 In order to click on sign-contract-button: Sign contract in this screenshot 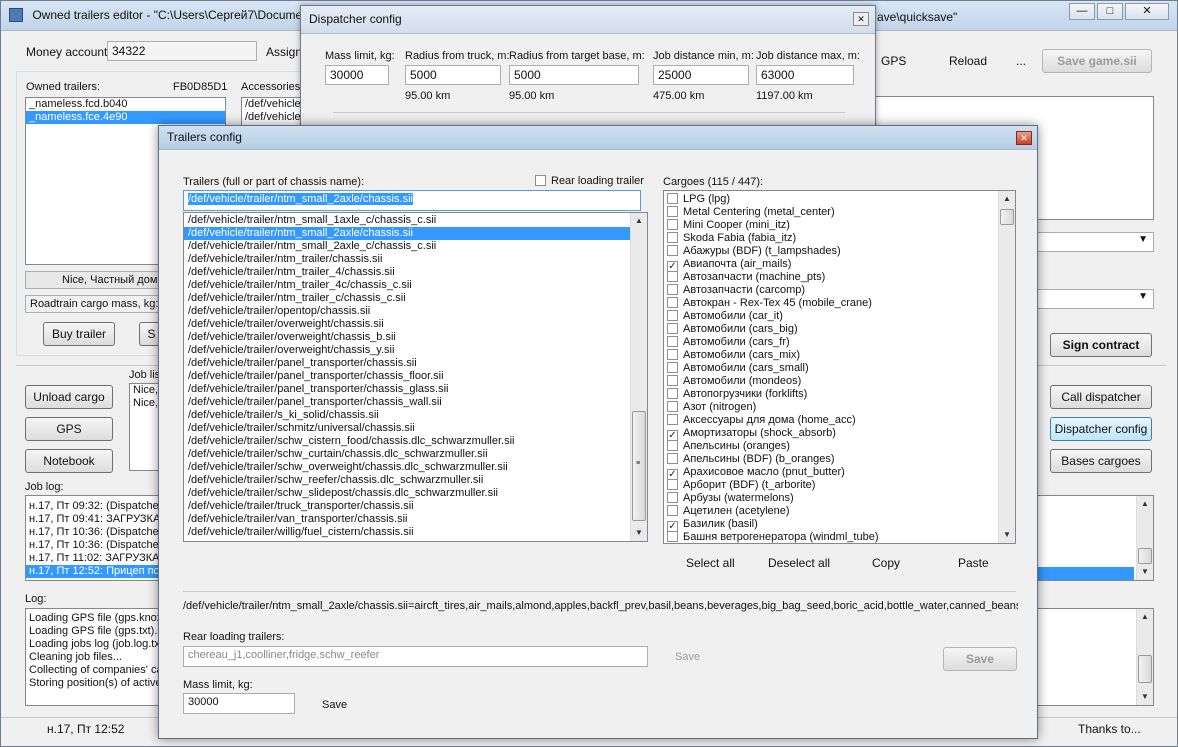, I will do `click(1101, 345)`.